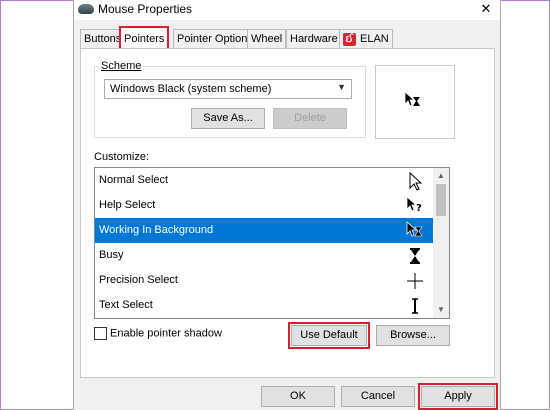  Describe the element at coordinates (458, 396) in the screenshot. I see `apply-button: Apply` at that location.